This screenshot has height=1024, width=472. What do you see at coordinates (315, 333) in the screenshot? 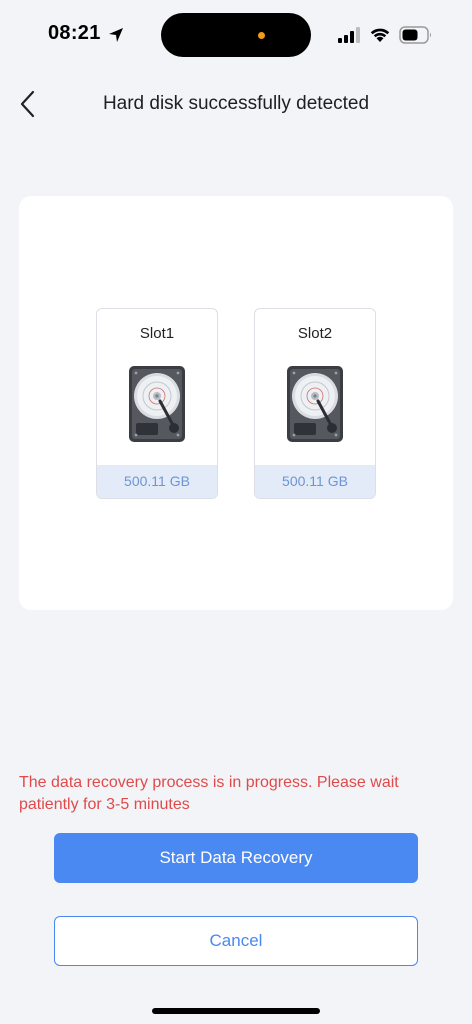
I see `slot-name: Slot2` at bounding box center [315, 333].